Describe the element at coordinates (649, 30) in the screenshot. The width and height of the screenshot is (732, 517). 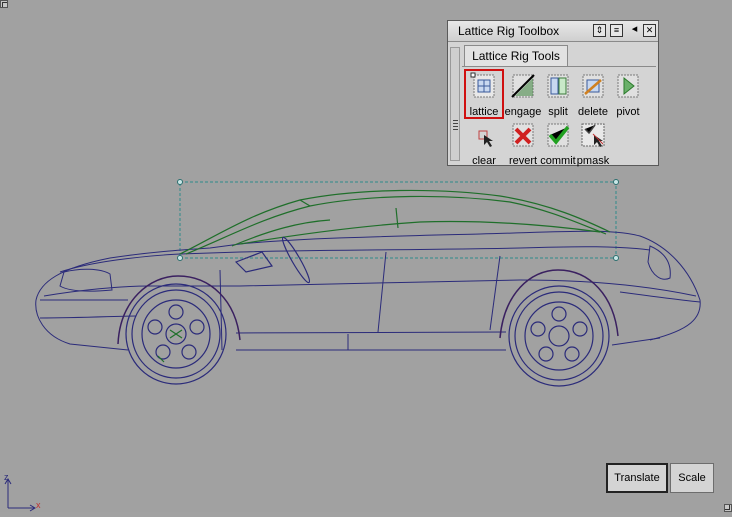
I see `close-icon: ✕` at that location.